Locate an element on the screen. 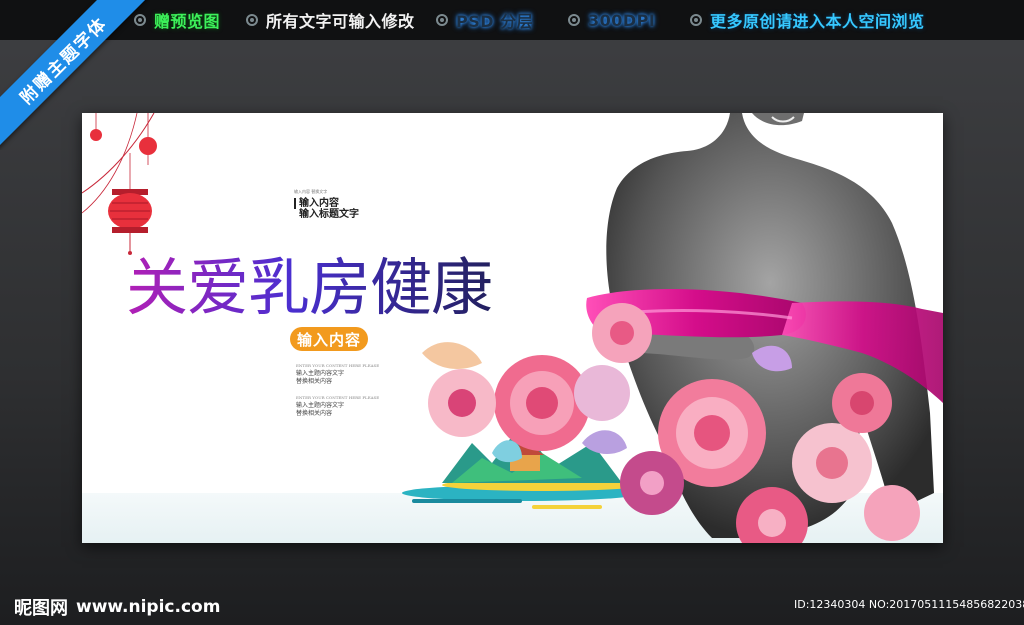 The width and height of the screenshot is (1024, 625). top-item-more: 更多原创请进入本人空间浏览 is located at coordinates (807, 20).